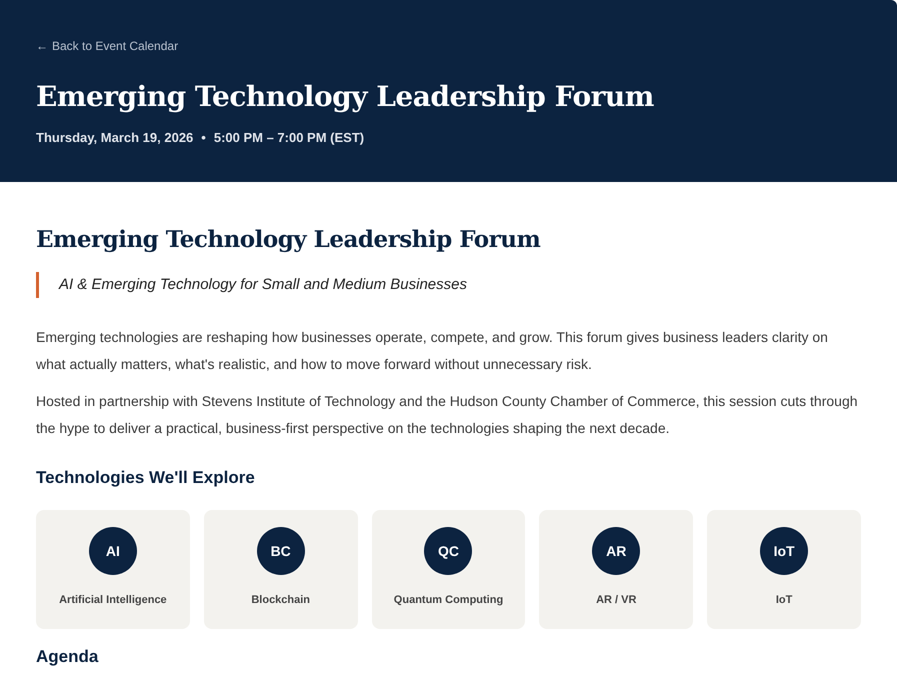 Image resolution: width=897 pixels, height=687 pixels. What do you see at coordinates (784, 600) in the screenshot?
I see `technology-name: IoT` at bounding box center [784, 600].